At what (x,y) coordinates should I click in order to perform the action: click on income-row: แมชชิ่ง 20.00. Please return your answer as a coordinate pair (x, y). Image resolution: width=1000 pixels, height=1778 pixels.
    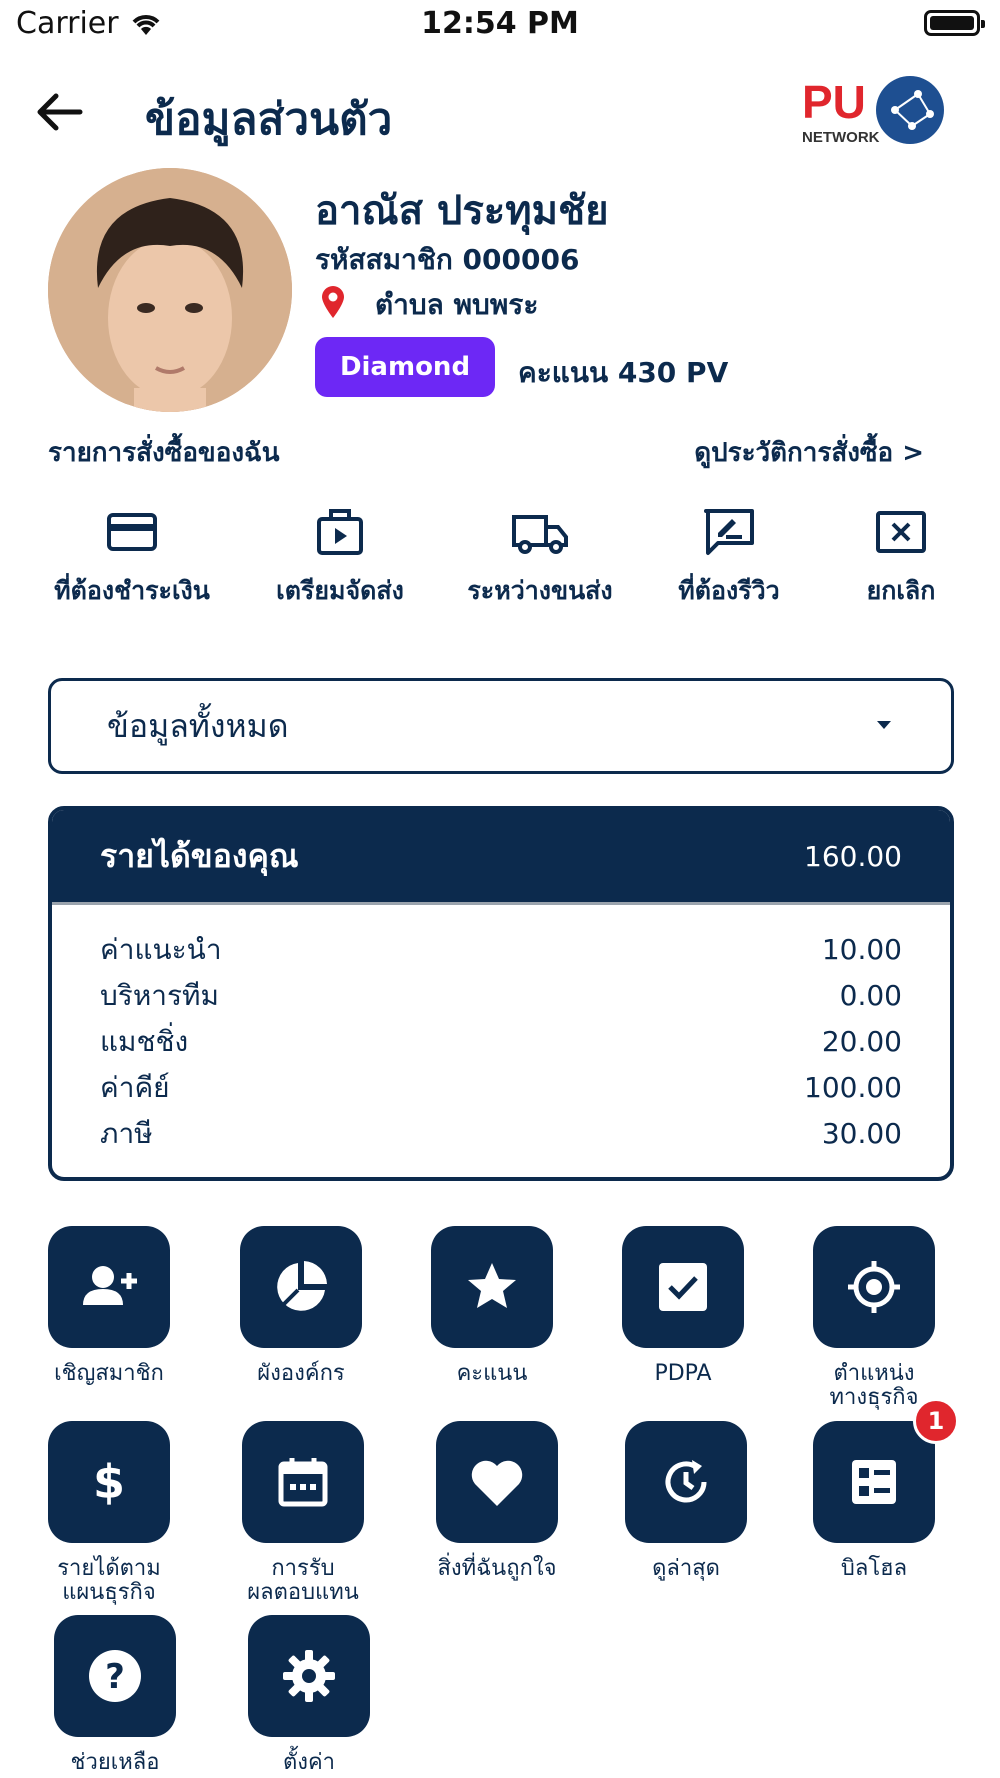
    Looking at the image, I should click on (501, 1042).